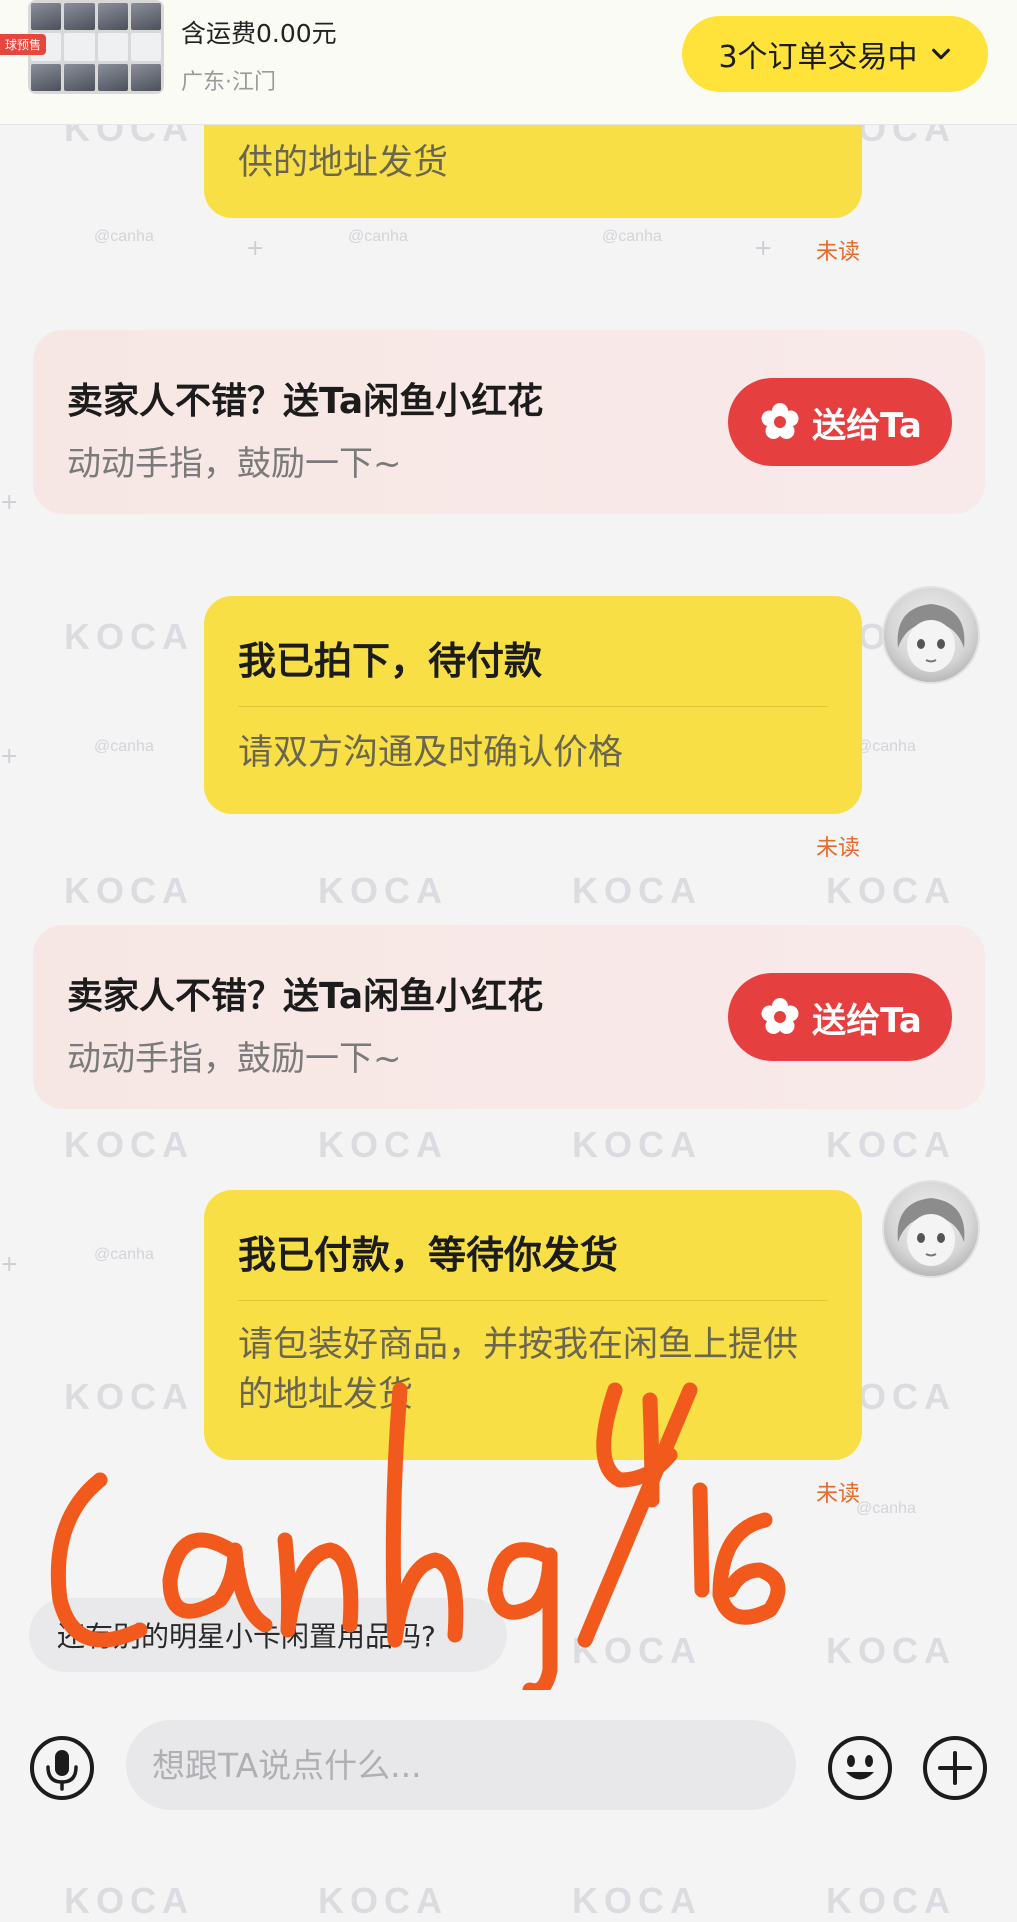  Describe the element at coordinates (228, 82) in the screenshot. I see `seller-location: 广东·江门` at that location.